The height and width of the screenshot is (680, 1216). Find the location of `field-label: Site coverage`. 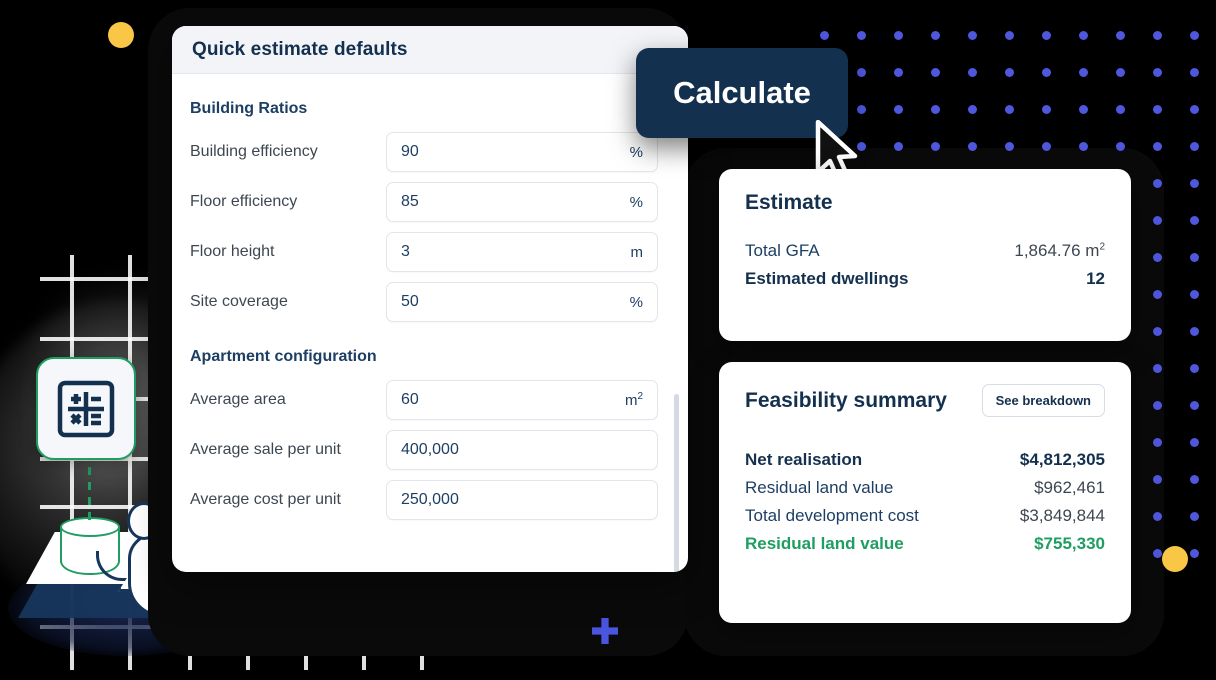

field-label: Site coverage is located at coordinates (239, 301).